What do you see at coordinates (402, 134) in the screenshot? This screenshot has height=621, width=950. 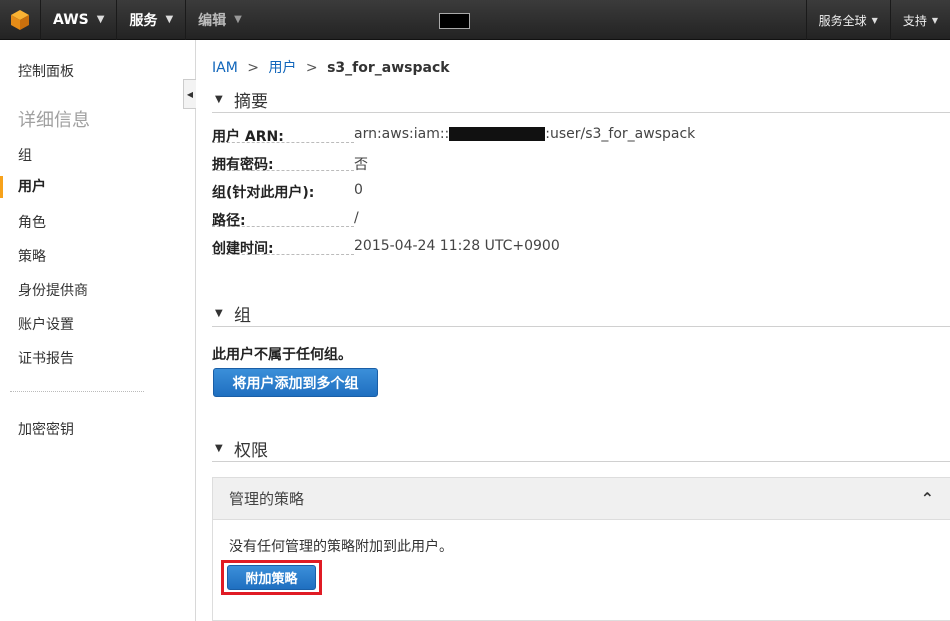 I see `arn-value-prefix: arn:aws:iam::` at bounding box center [402, 134].